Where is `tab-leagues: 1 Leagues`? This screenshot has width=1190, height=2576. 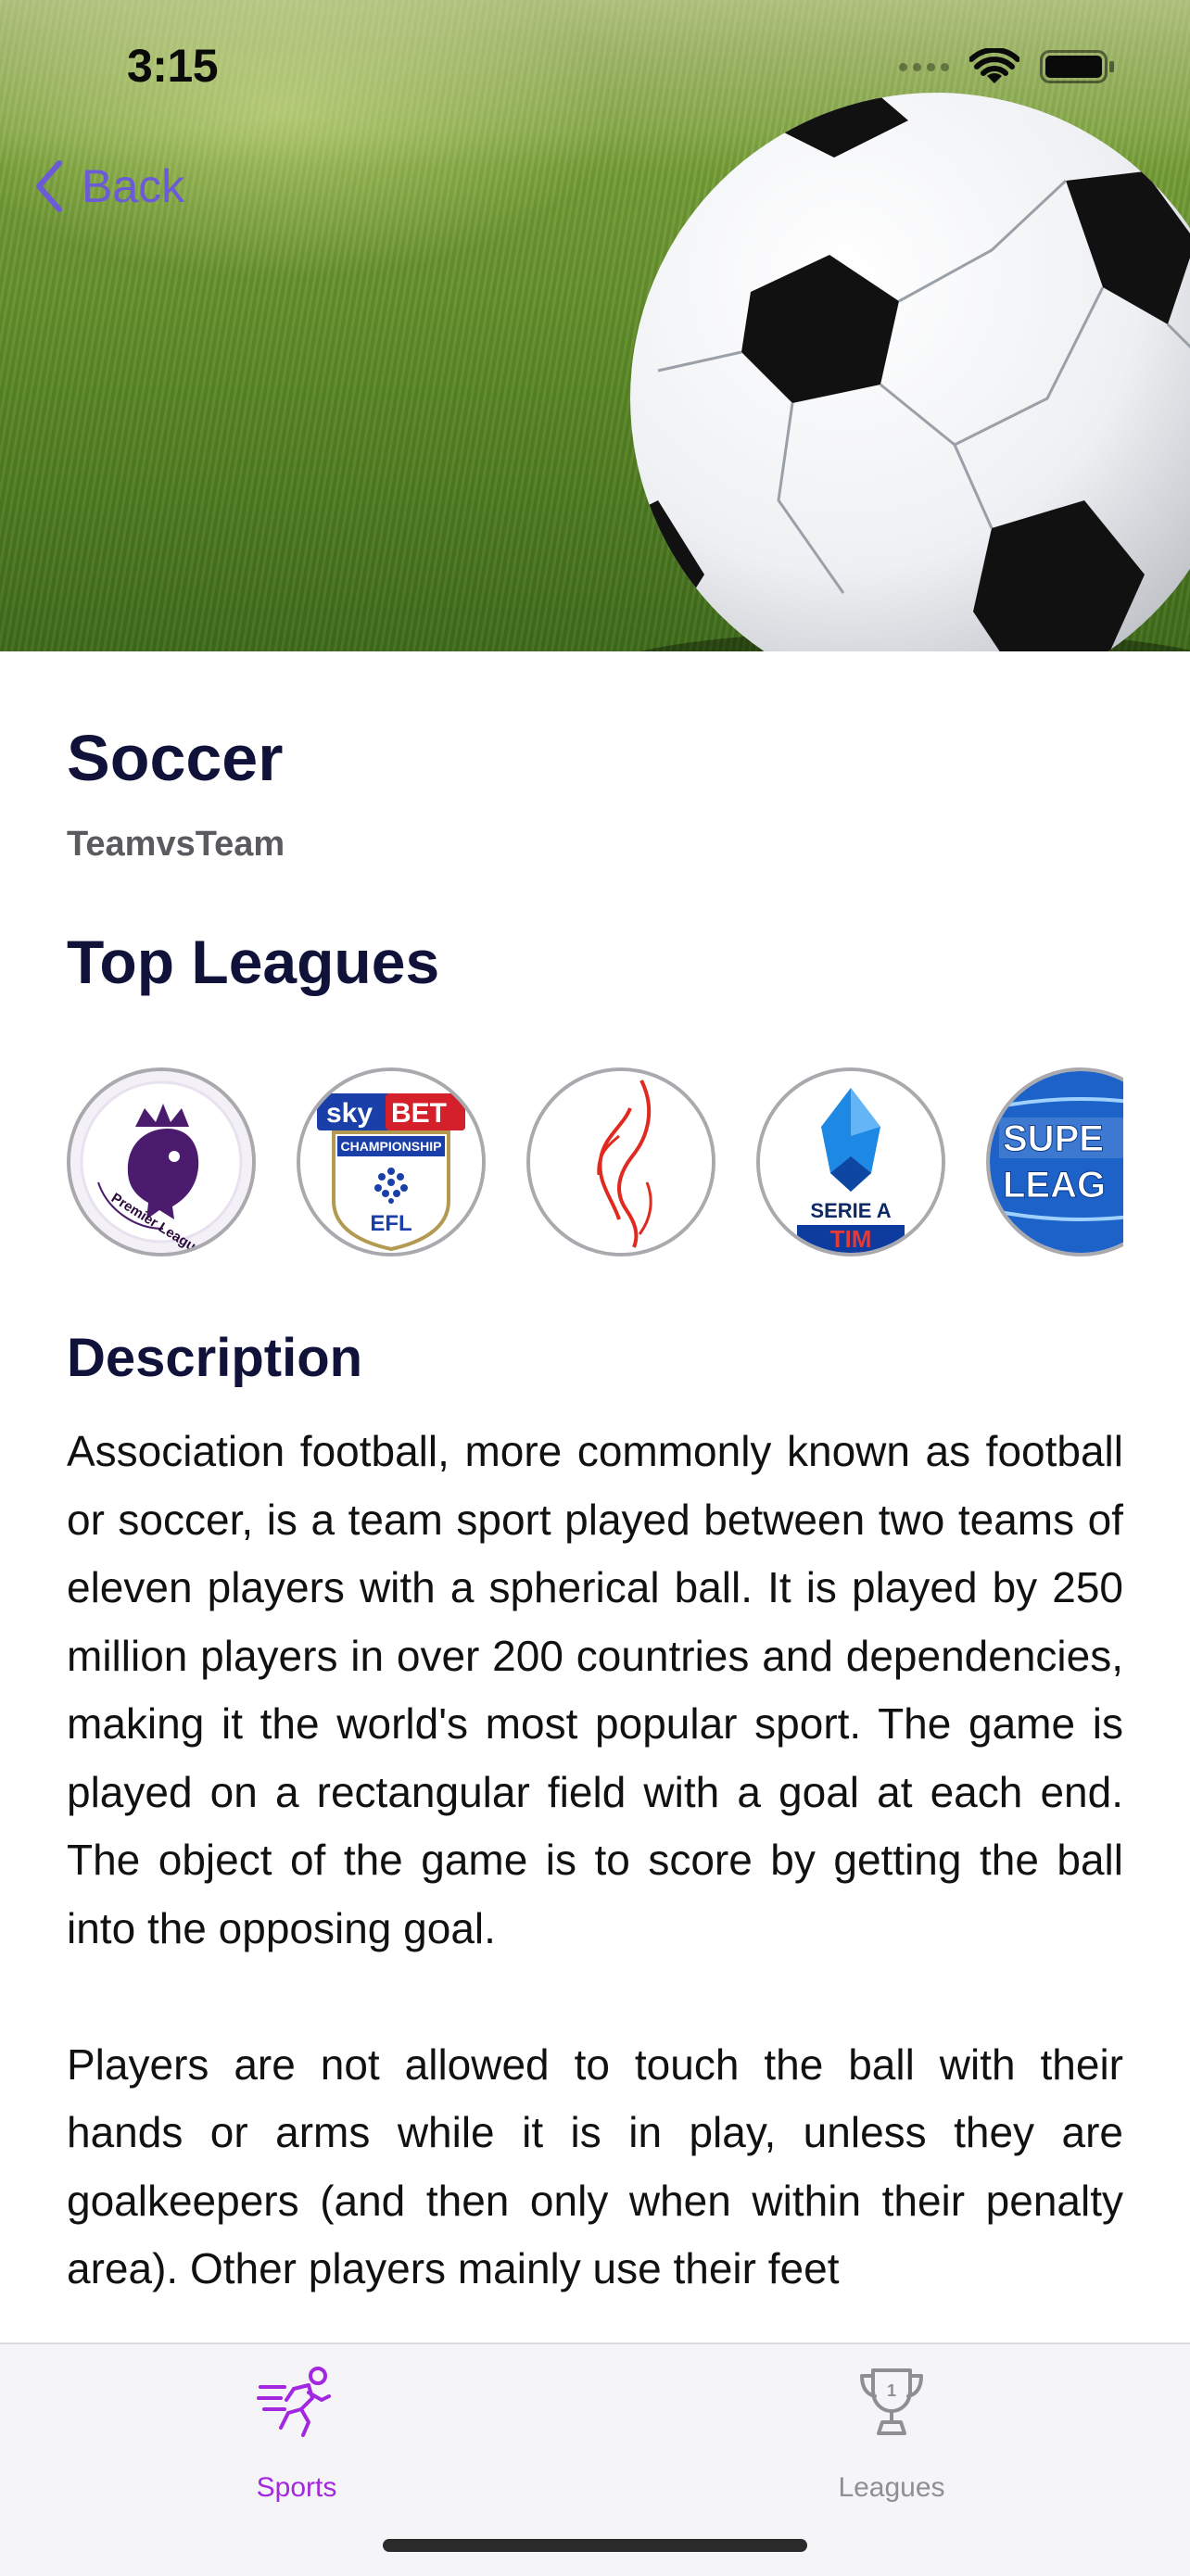
tab-leagues: 1 Leagues is located at coordinates (891, 2437).